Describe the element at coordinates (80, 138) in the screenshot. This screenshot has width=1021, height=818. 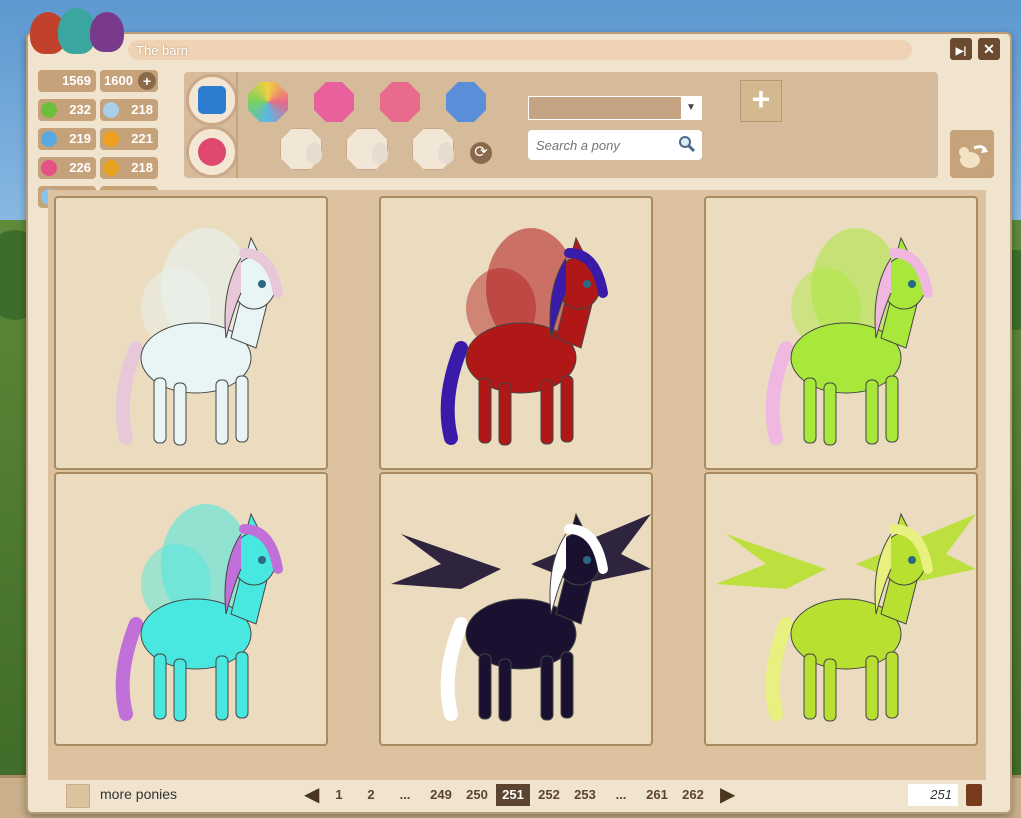
I see `stat-value: 219` at that location.